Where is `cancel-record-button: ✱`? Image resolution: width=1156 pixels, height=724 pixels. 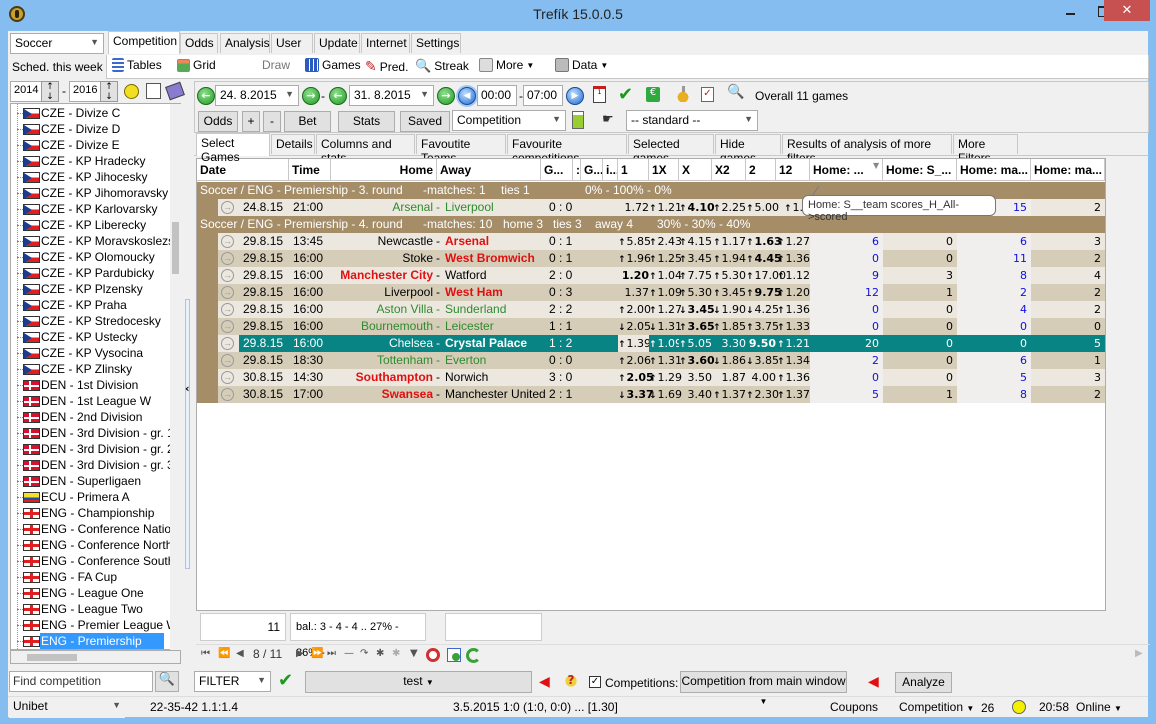
cancel-record-button: ✱ is located at coordinates (396, 653).